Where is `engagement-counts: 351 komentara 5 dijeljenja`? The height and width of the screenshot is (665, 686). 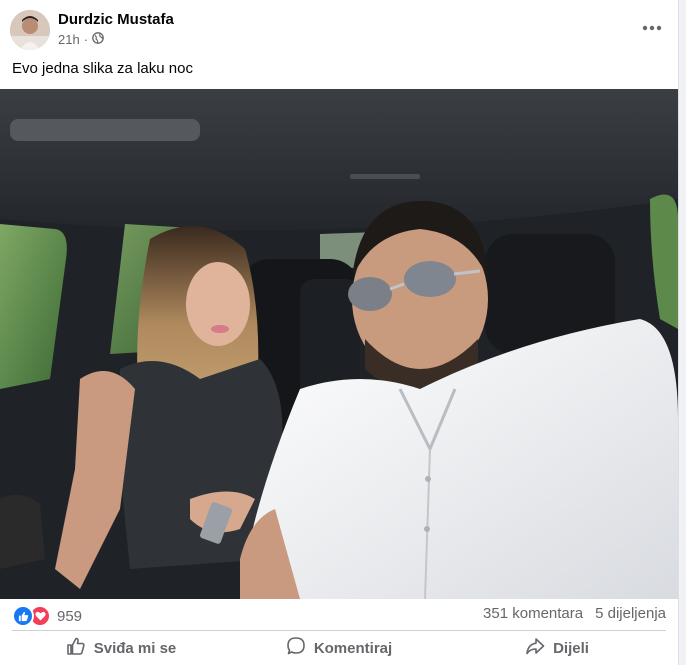 engagement-counts: 351 komentara 5 dijeljenja is located at coordinates (574, 613).